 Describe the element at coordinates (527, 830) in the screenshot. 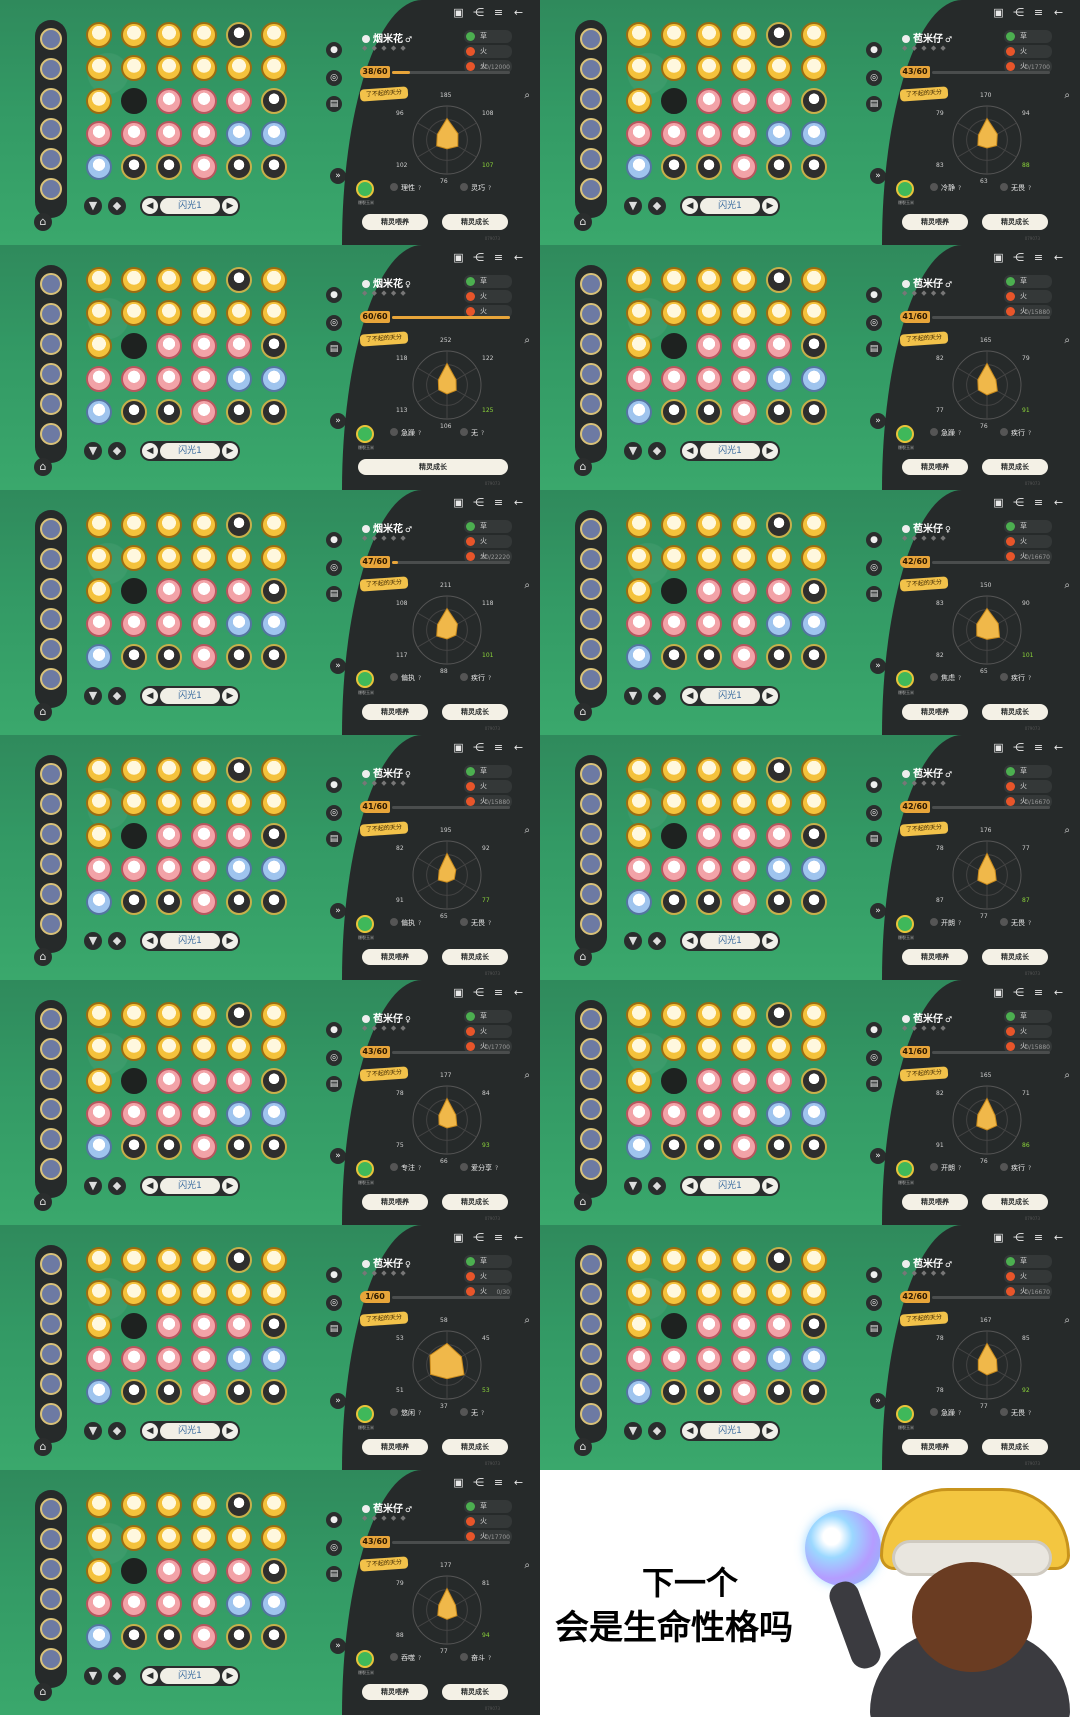

I see `search-icon: ⌕` at that location.